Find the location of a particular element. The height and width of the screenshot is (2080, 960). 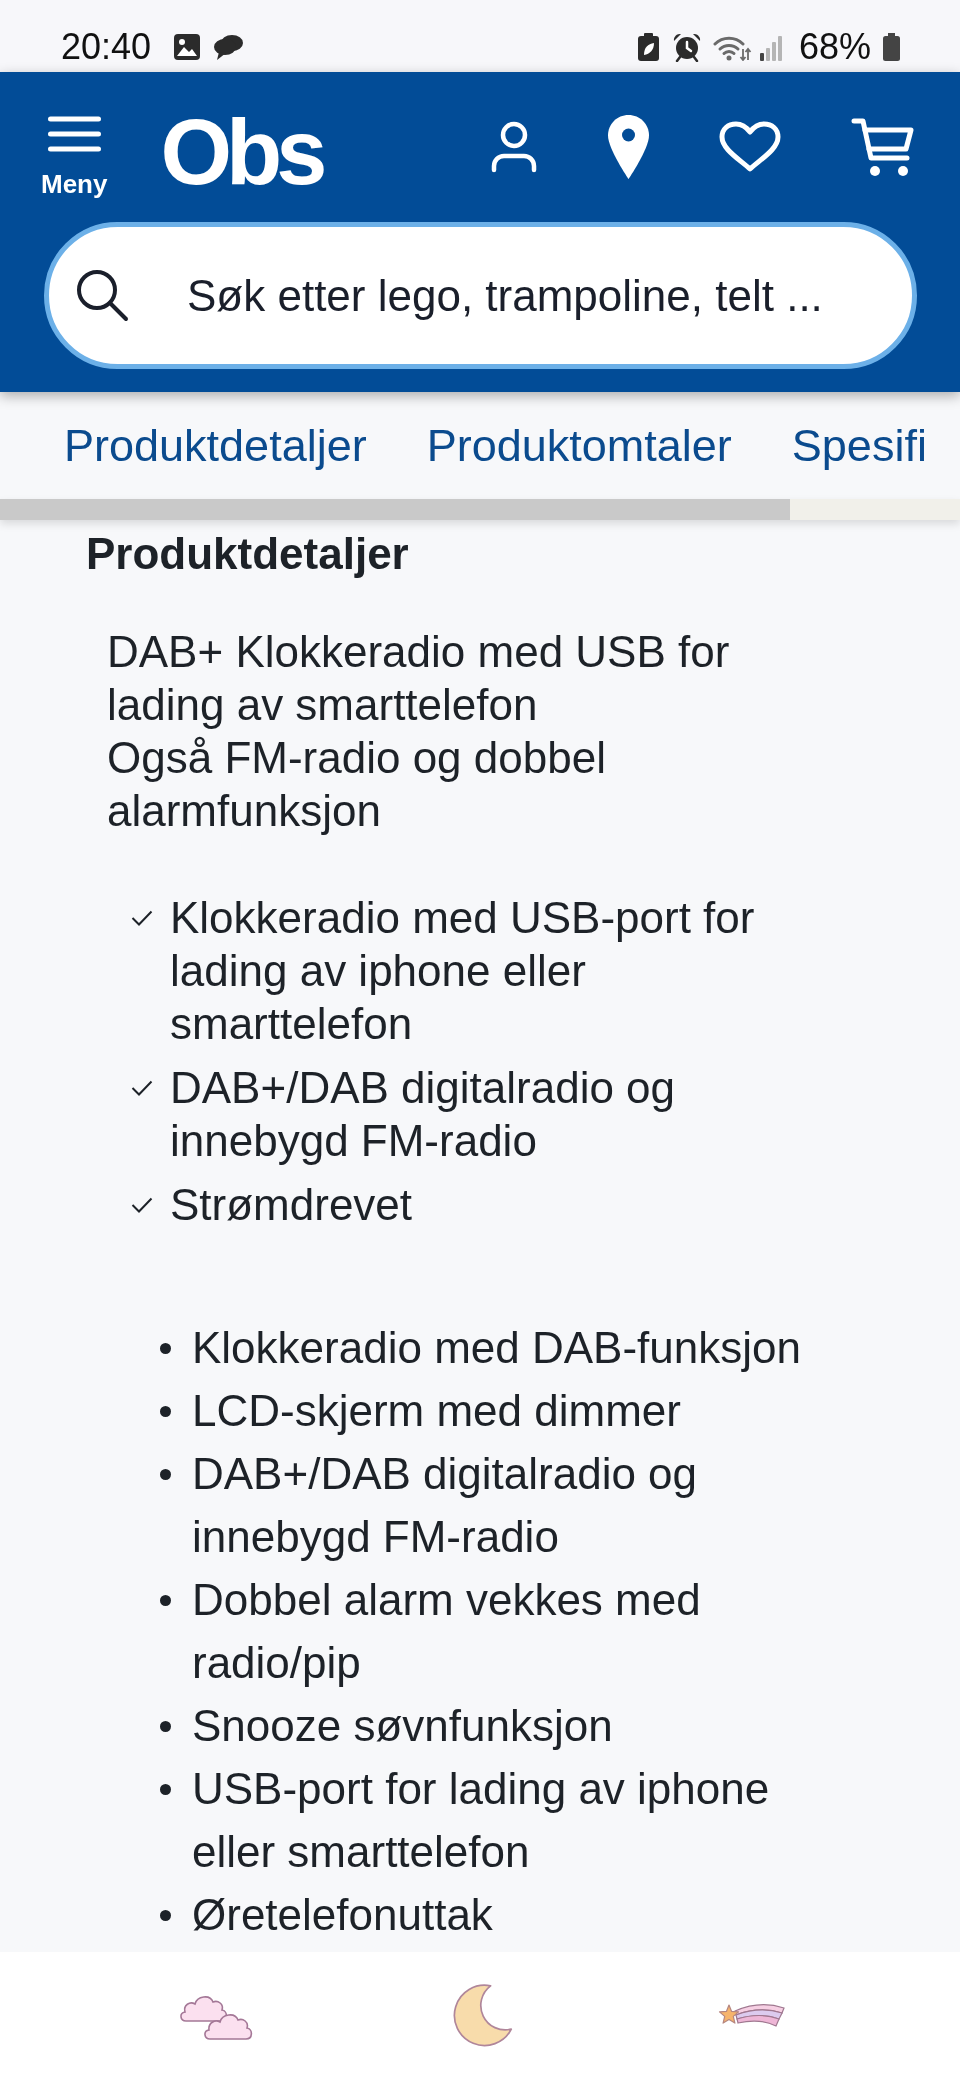

highlight-text: DAB+/DAB digitalradio og innebygd FM-radio is located at coordinates (423, 1114).